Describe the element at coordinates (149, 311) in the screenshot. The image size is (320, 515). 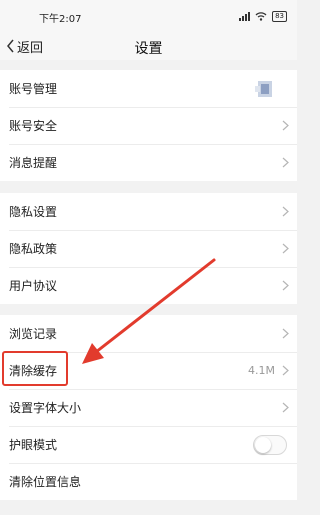
I see `annotation-arrow` at that location.